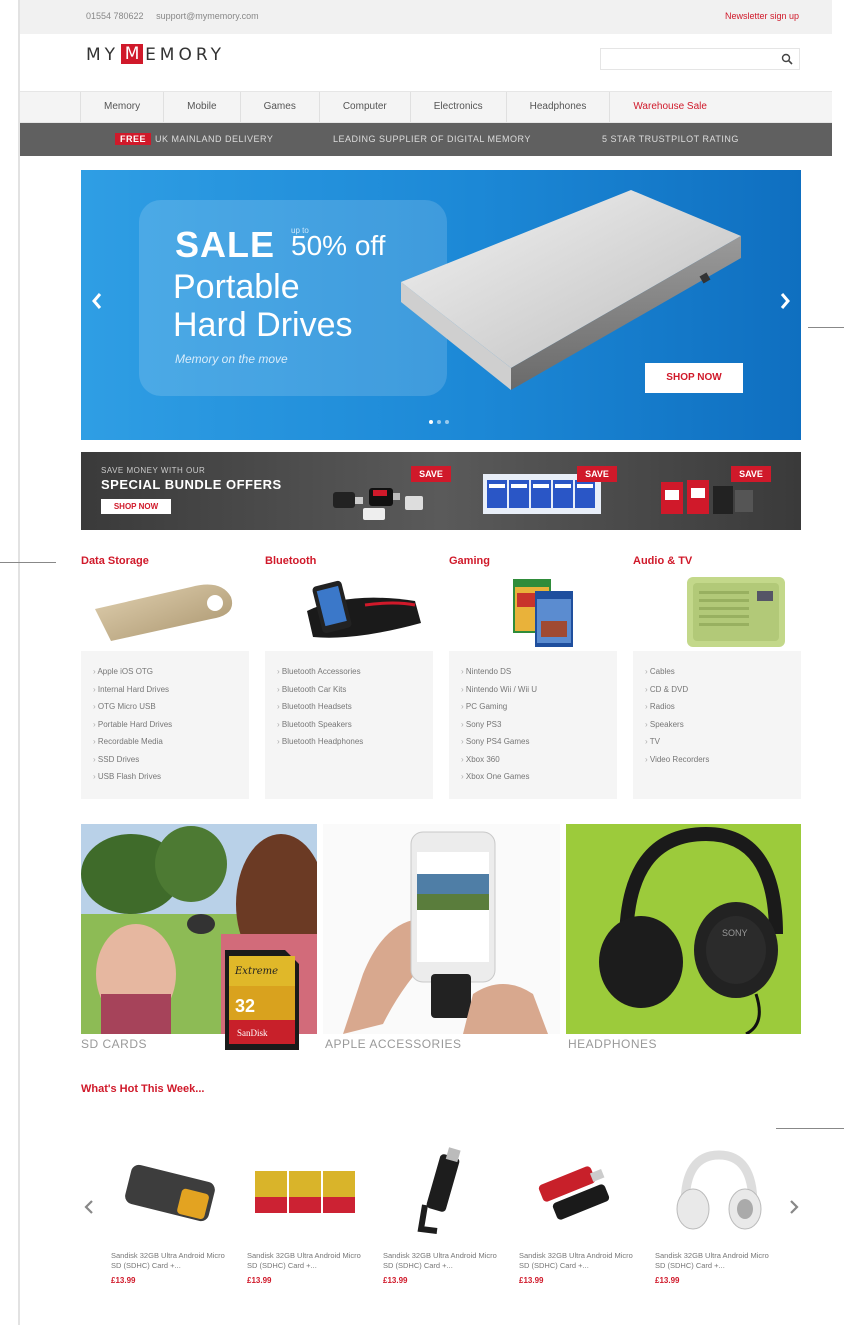 The width and height of the screenshot is (844, 1325). I want to click on site-logo: MY M EMORY, so click(155, 54).